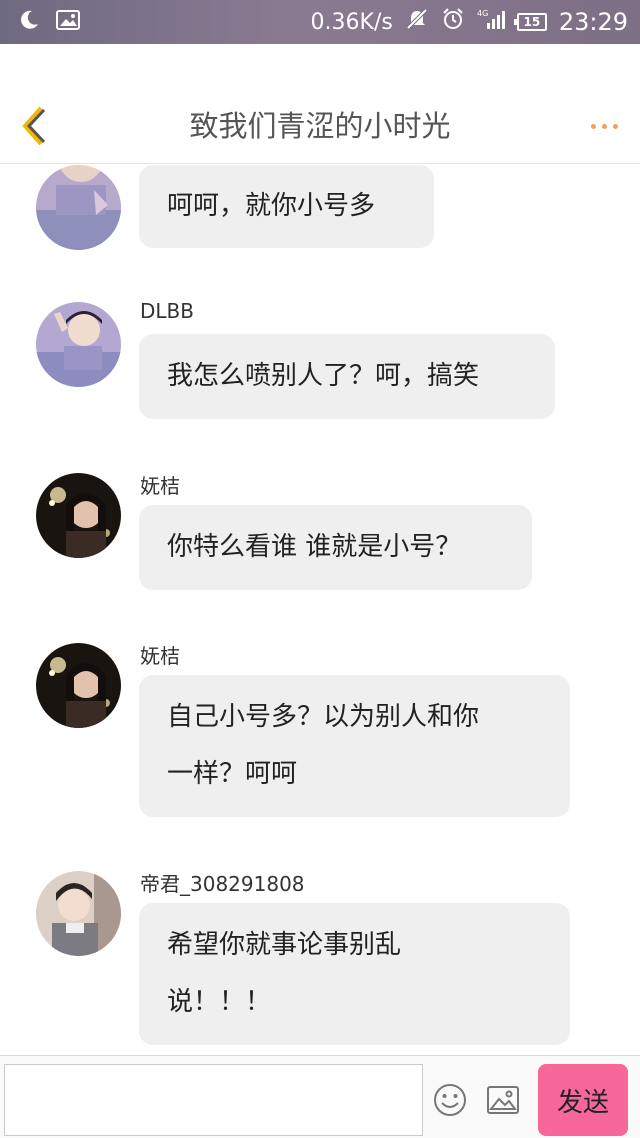  Describe the element at coordinates (503, 1100) in the screenshot. I see `image-picker-icon` at that location.